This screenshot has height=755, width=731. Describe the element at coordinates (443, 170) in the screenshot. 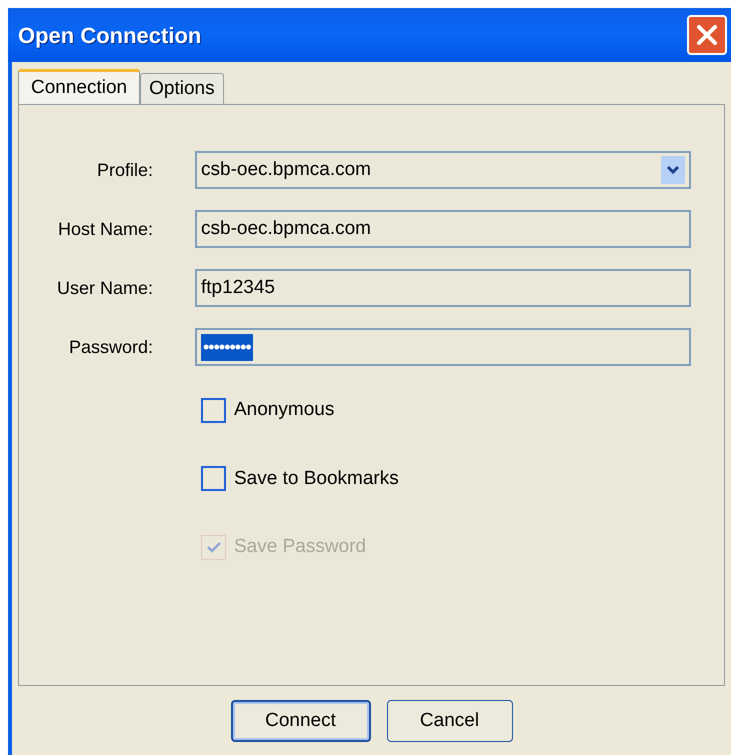

I see `profile-dropdown: csb-oec.bpmca.com` at that location.